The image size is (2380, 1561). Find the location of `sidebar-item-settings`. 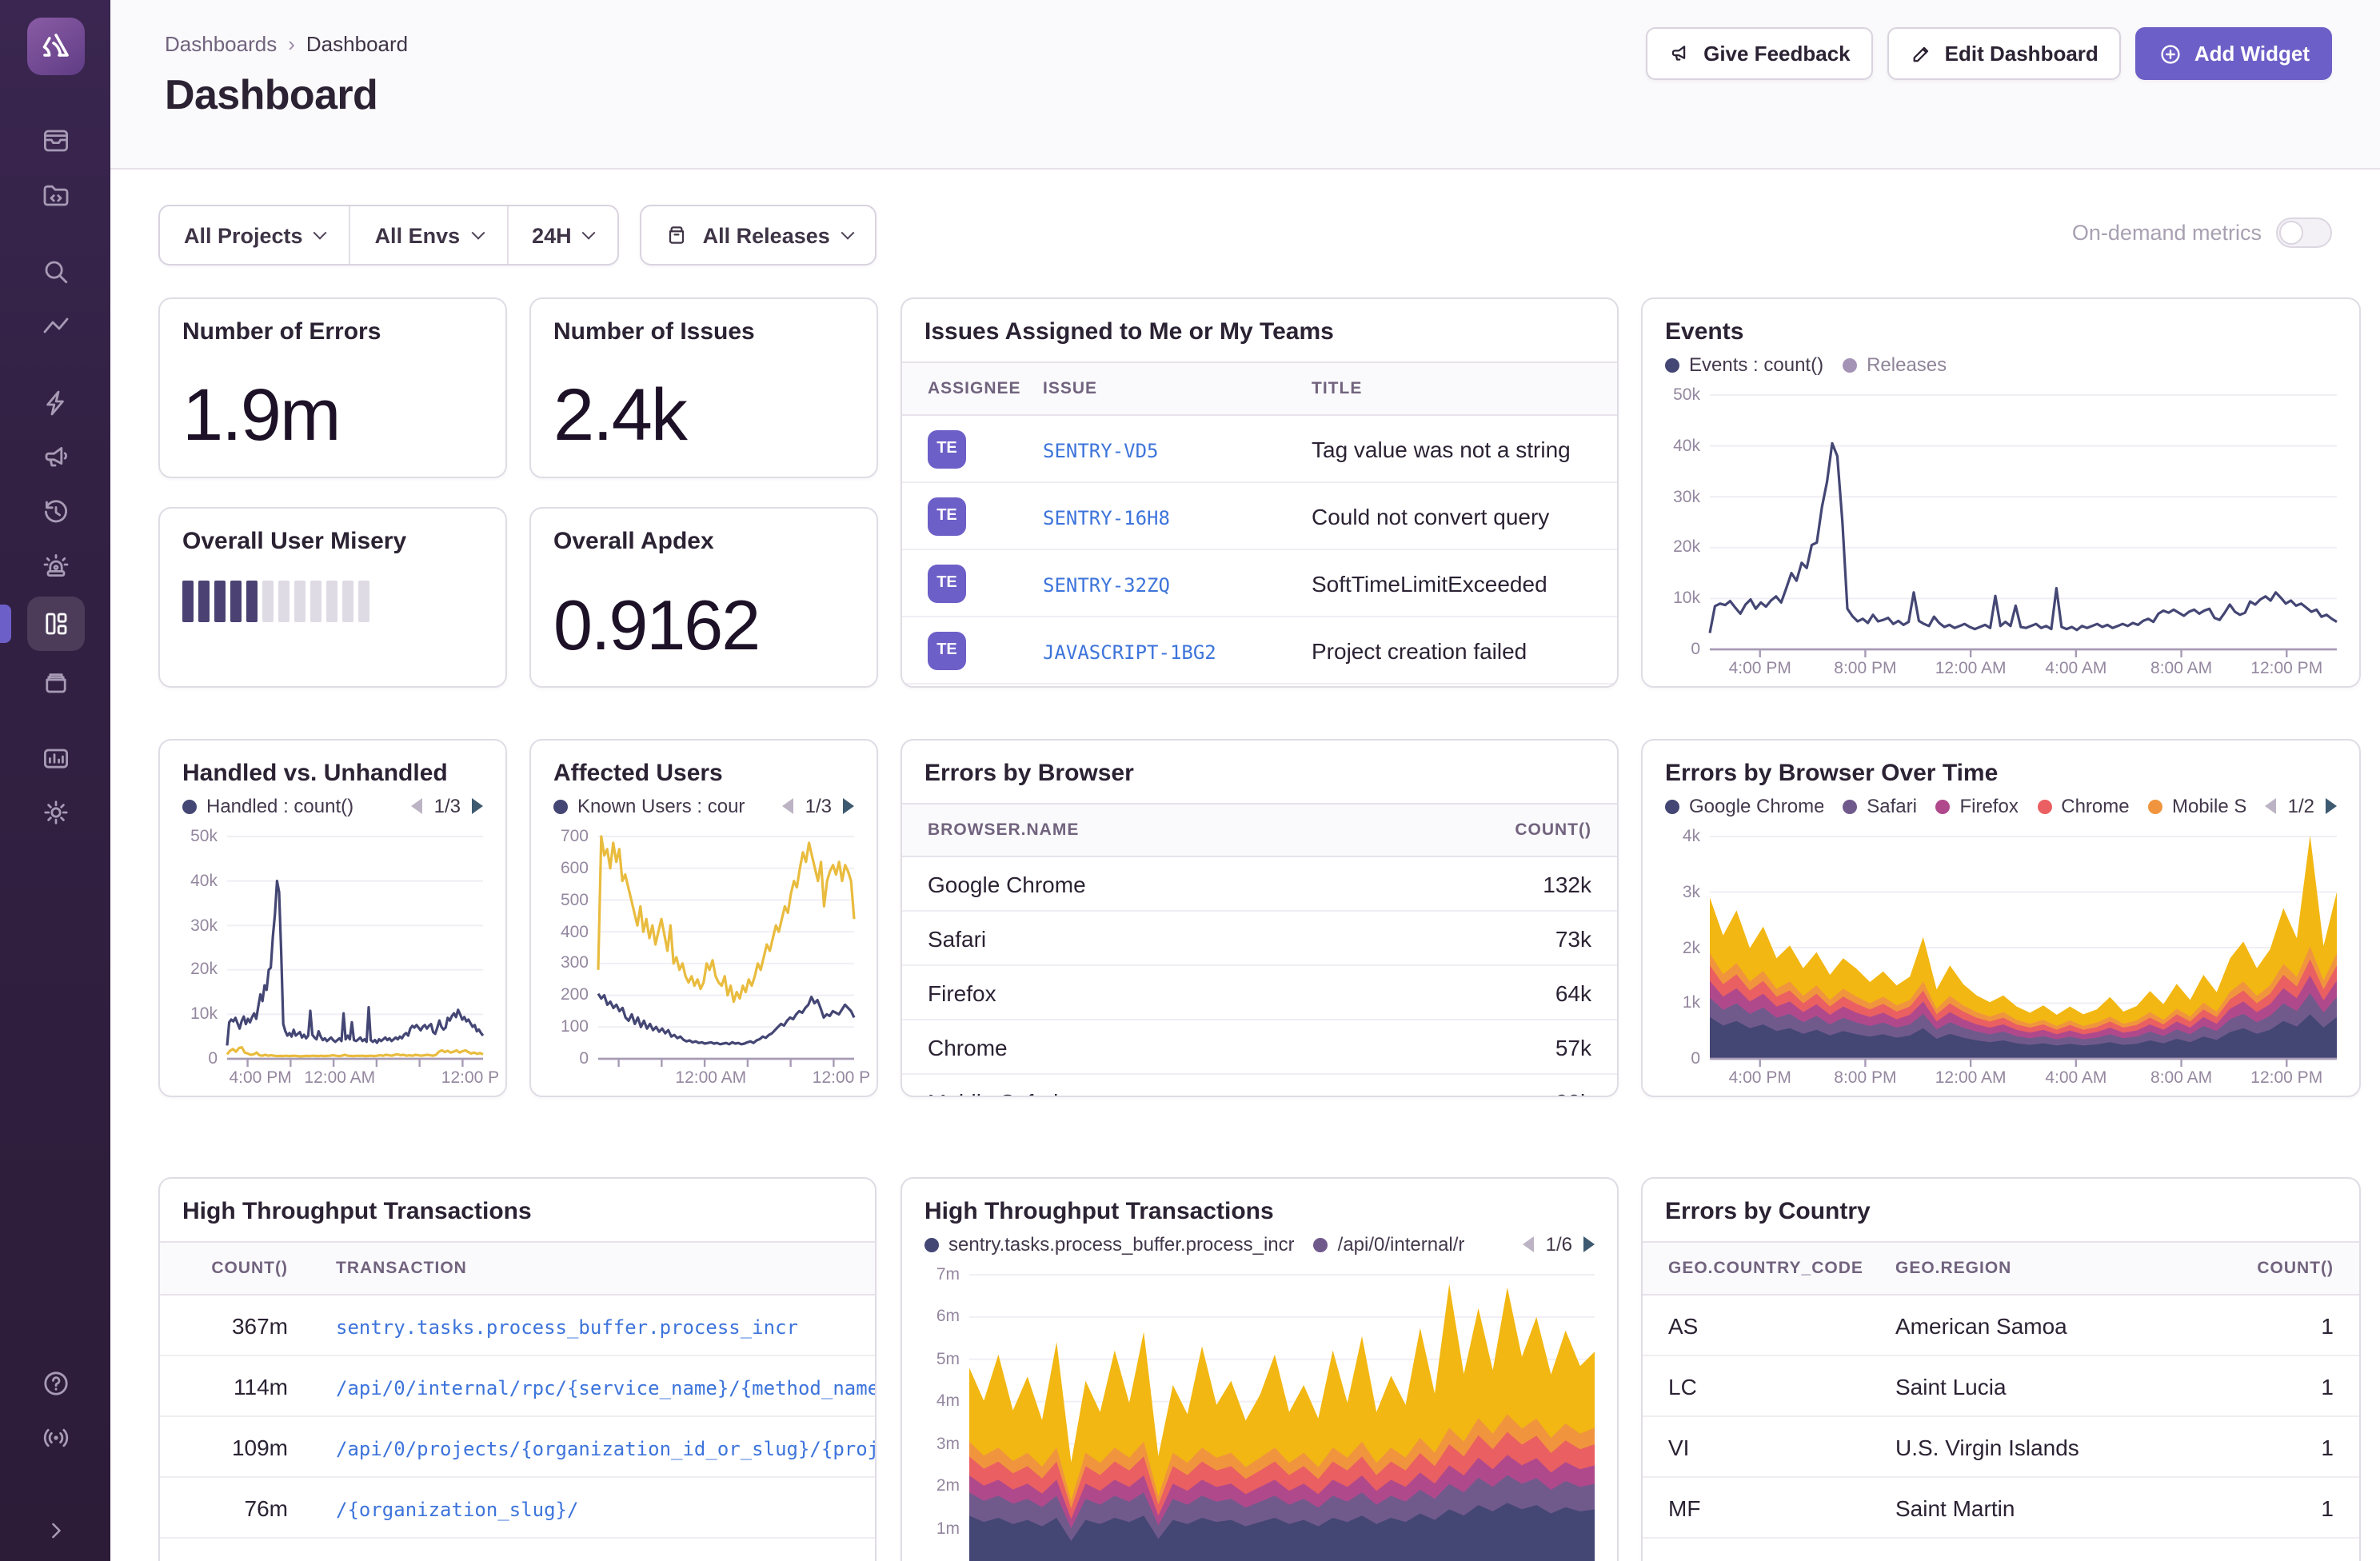

sidebar-item-settings is located at coordinates (55, 812).